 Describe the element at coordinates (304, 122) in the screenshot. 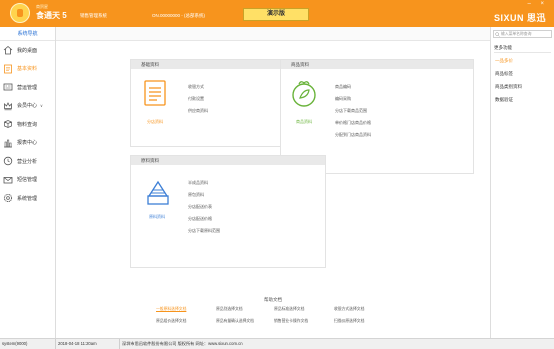

I see `product-data-label: 商品资料` at that location.